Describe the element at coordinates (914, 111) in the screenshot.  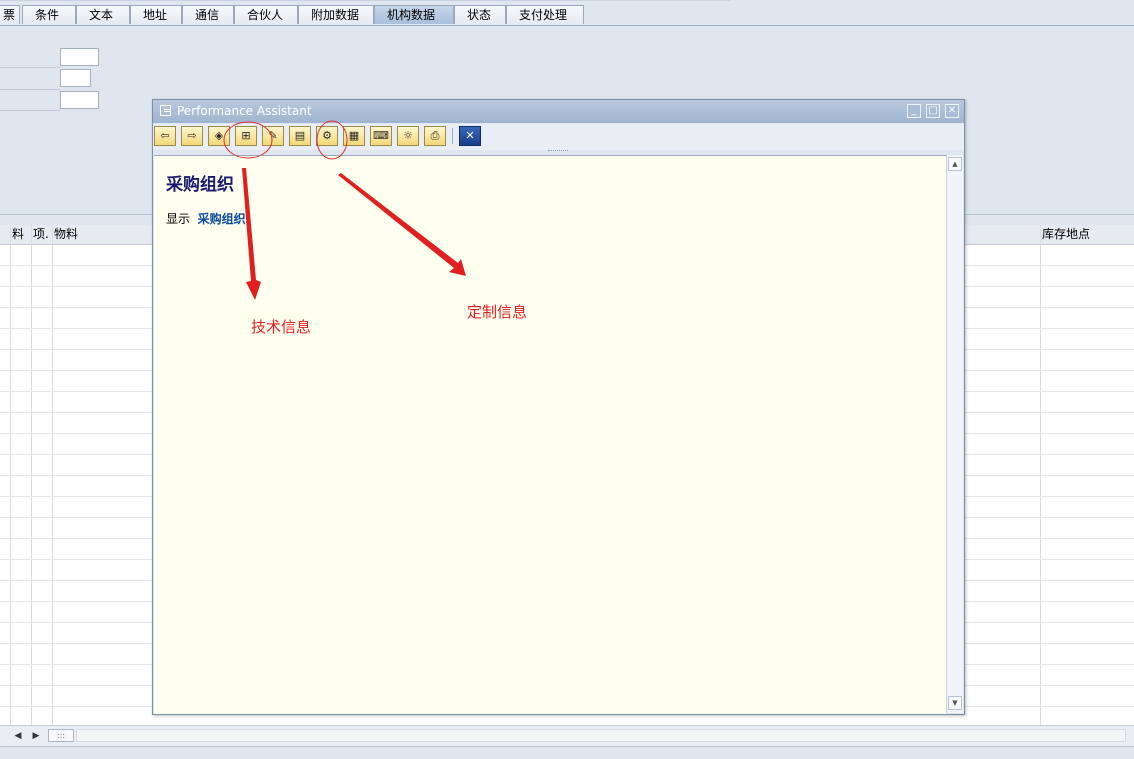
I see `minimize-icon: _` at that location.